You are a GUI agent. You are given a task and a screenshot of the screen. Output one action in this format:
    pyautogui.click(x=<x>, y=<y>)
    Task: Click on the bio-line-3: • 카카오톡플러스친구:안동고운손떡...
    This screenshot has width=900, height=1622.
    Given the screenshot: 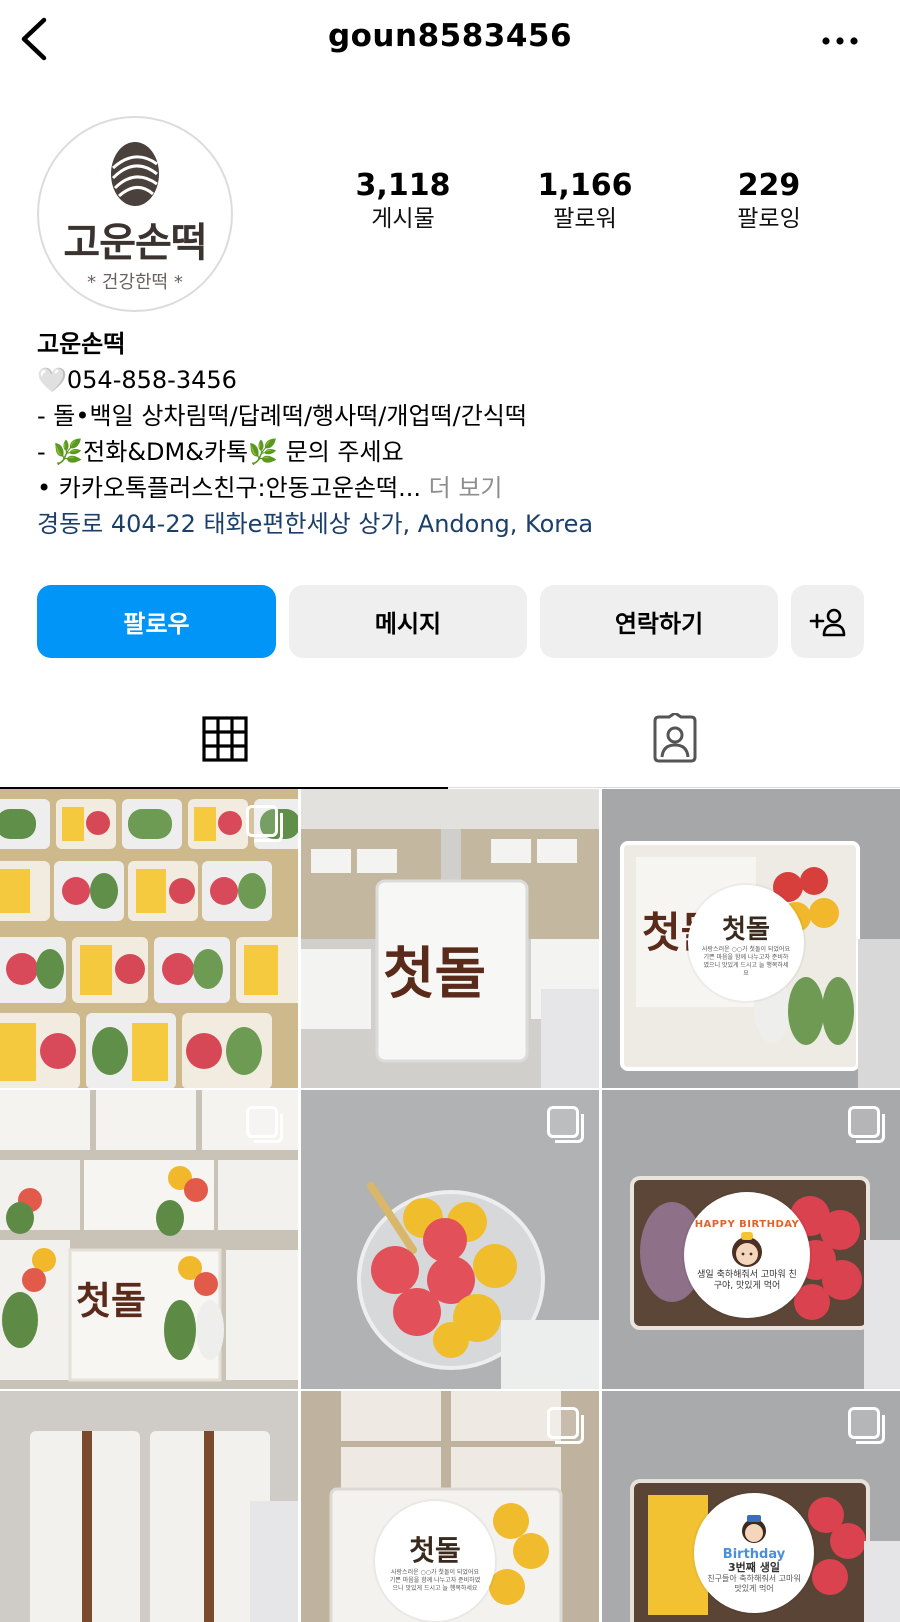 What is the action you would take?
    pyautogui.click(x=229, y=488)
    